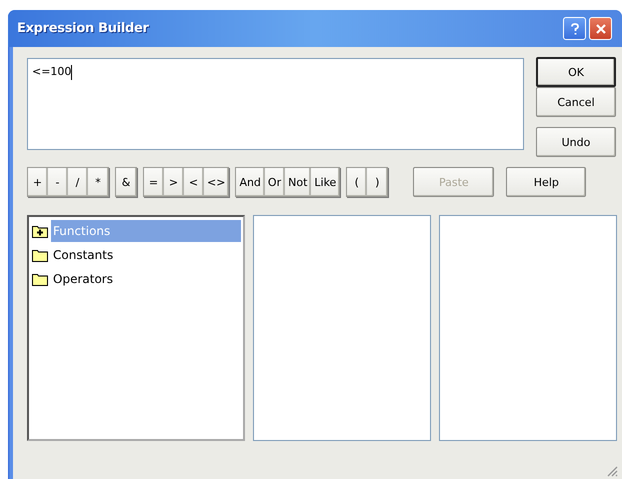  What do you see at coordinates (576, 142) in the screenshot?
I see `dialog-button: Undo` at bounding box center [576, 142].